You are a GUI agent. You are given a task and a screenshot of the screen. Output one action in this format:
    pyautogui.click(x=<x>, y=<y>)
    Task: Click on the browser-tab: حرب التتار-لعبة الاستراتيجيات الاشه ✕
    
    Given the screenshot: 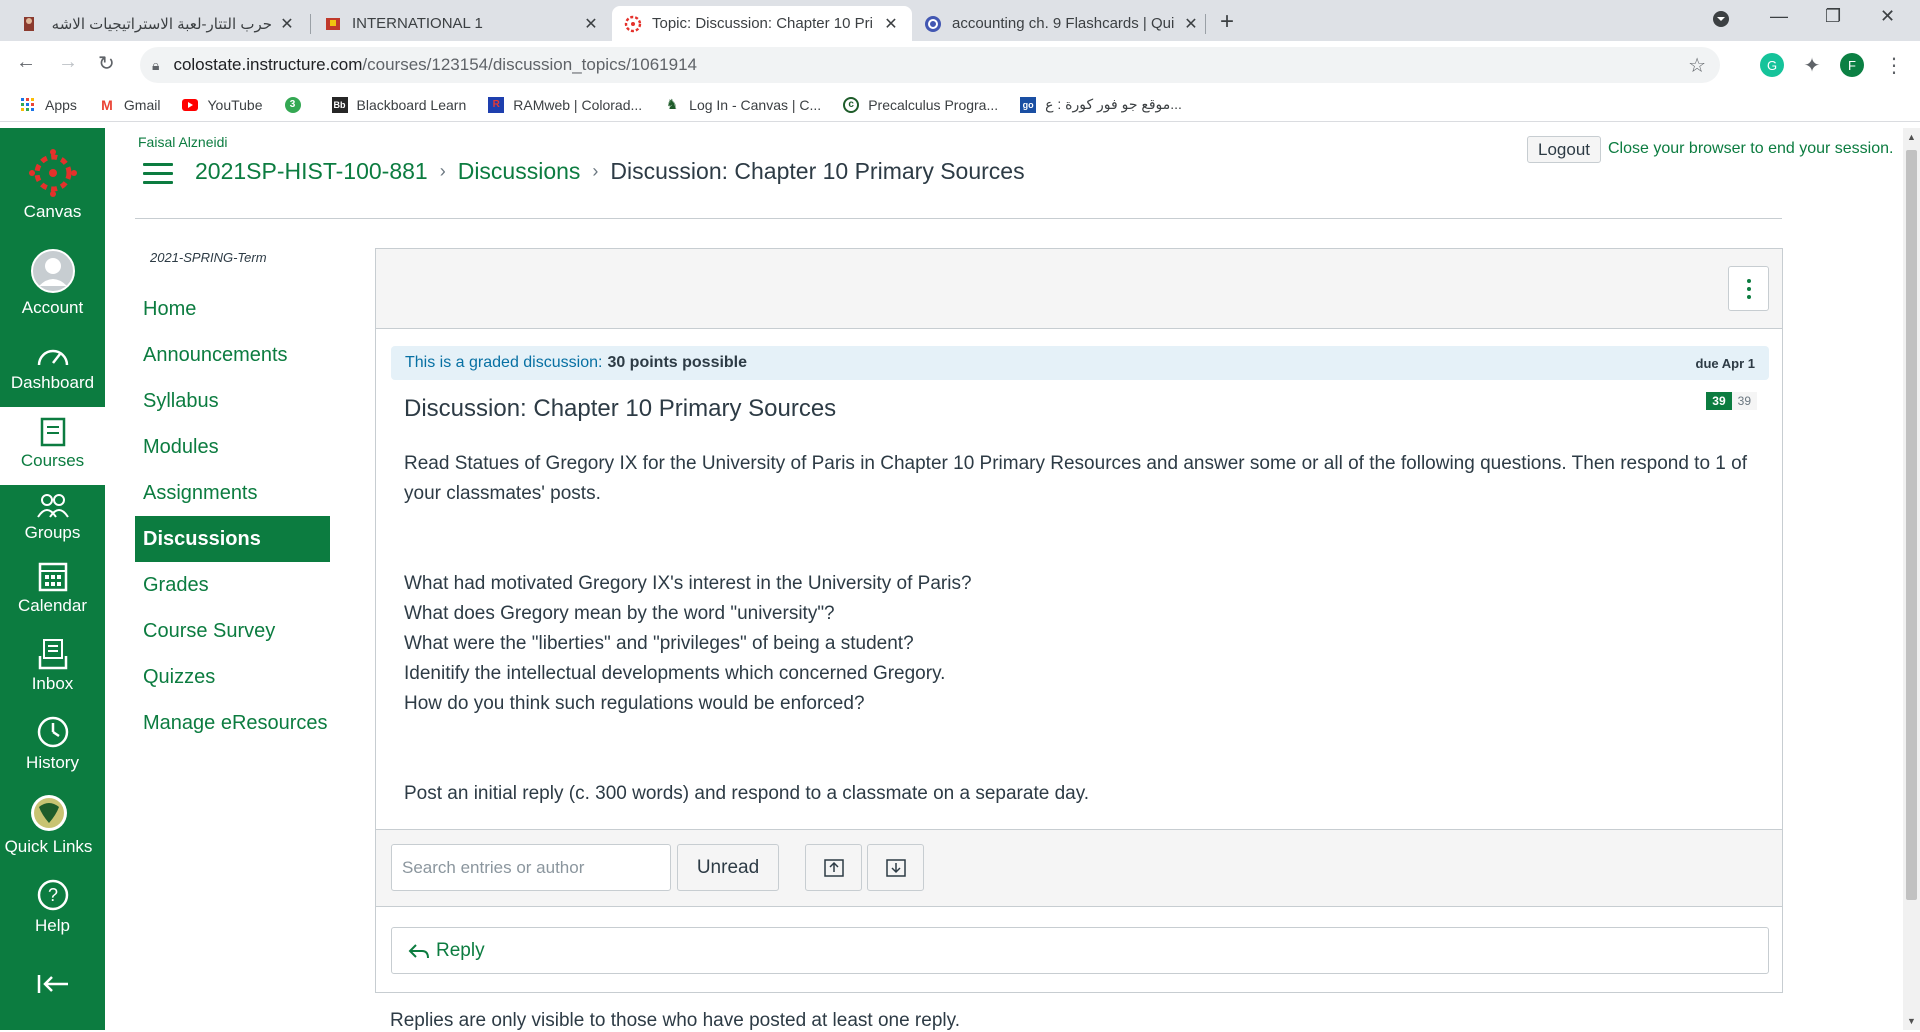 What is the action you would take?
    pyautogui.click(x=158, y=23)
    